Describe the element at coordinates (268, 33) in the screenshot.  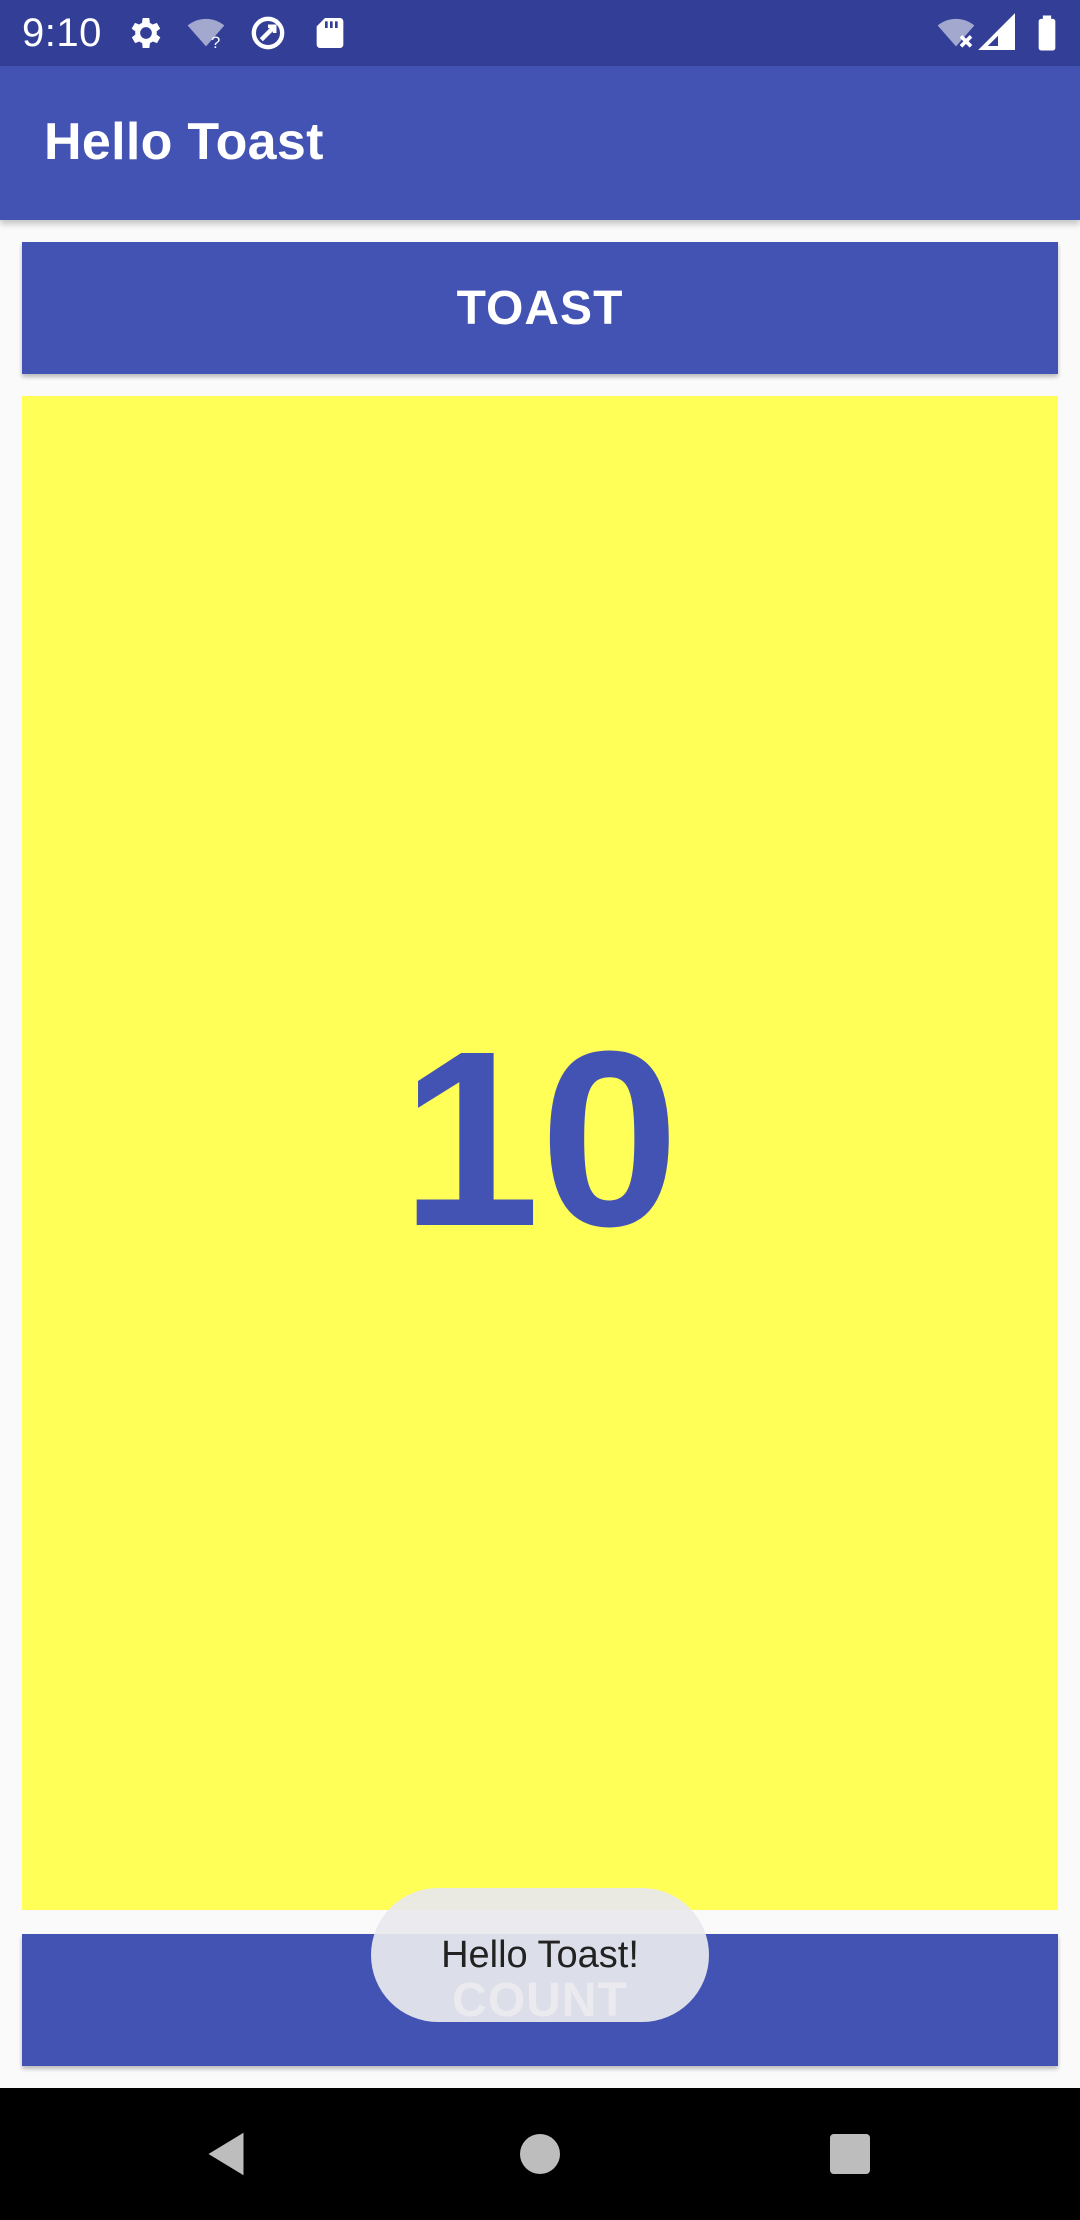
I see `data-saver-icon` at that location.